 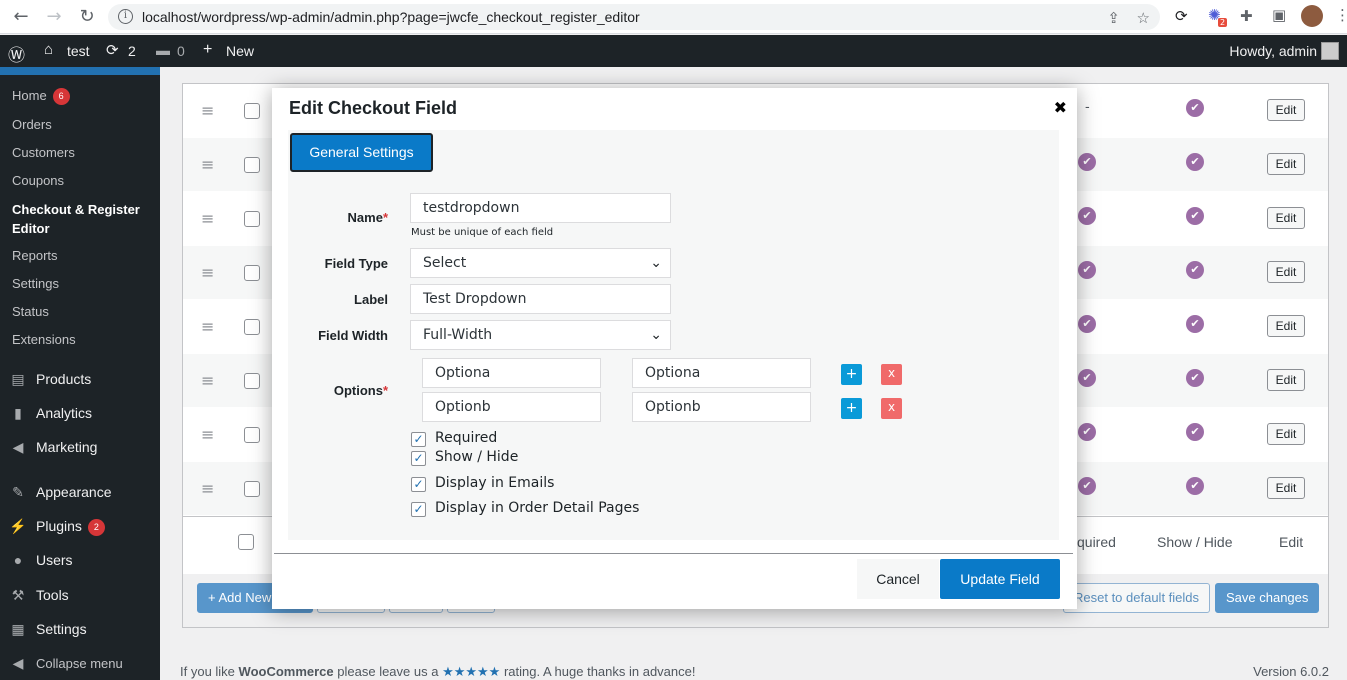 What do you see at coordinates (40, 560) in the screenshot?
I see `sidebar-item-users: ● Users` at bounding box center [40, 560].